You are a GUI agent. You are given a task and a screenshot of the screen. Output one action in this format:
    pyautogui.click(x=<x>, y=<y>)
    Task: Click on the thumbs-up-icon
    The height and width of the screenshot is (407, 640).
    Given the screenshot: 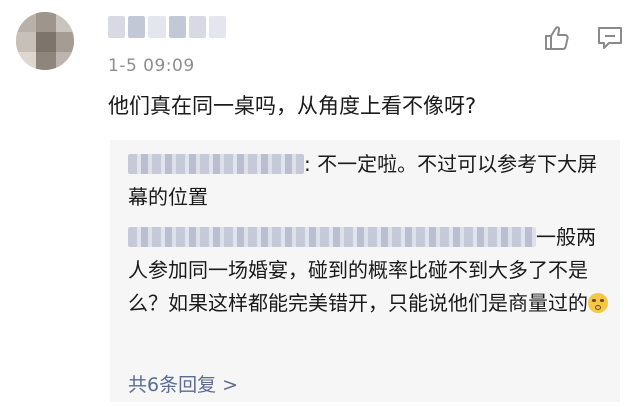 What is the action you would take?
    pyautogui.click(x=557, y=38)
    